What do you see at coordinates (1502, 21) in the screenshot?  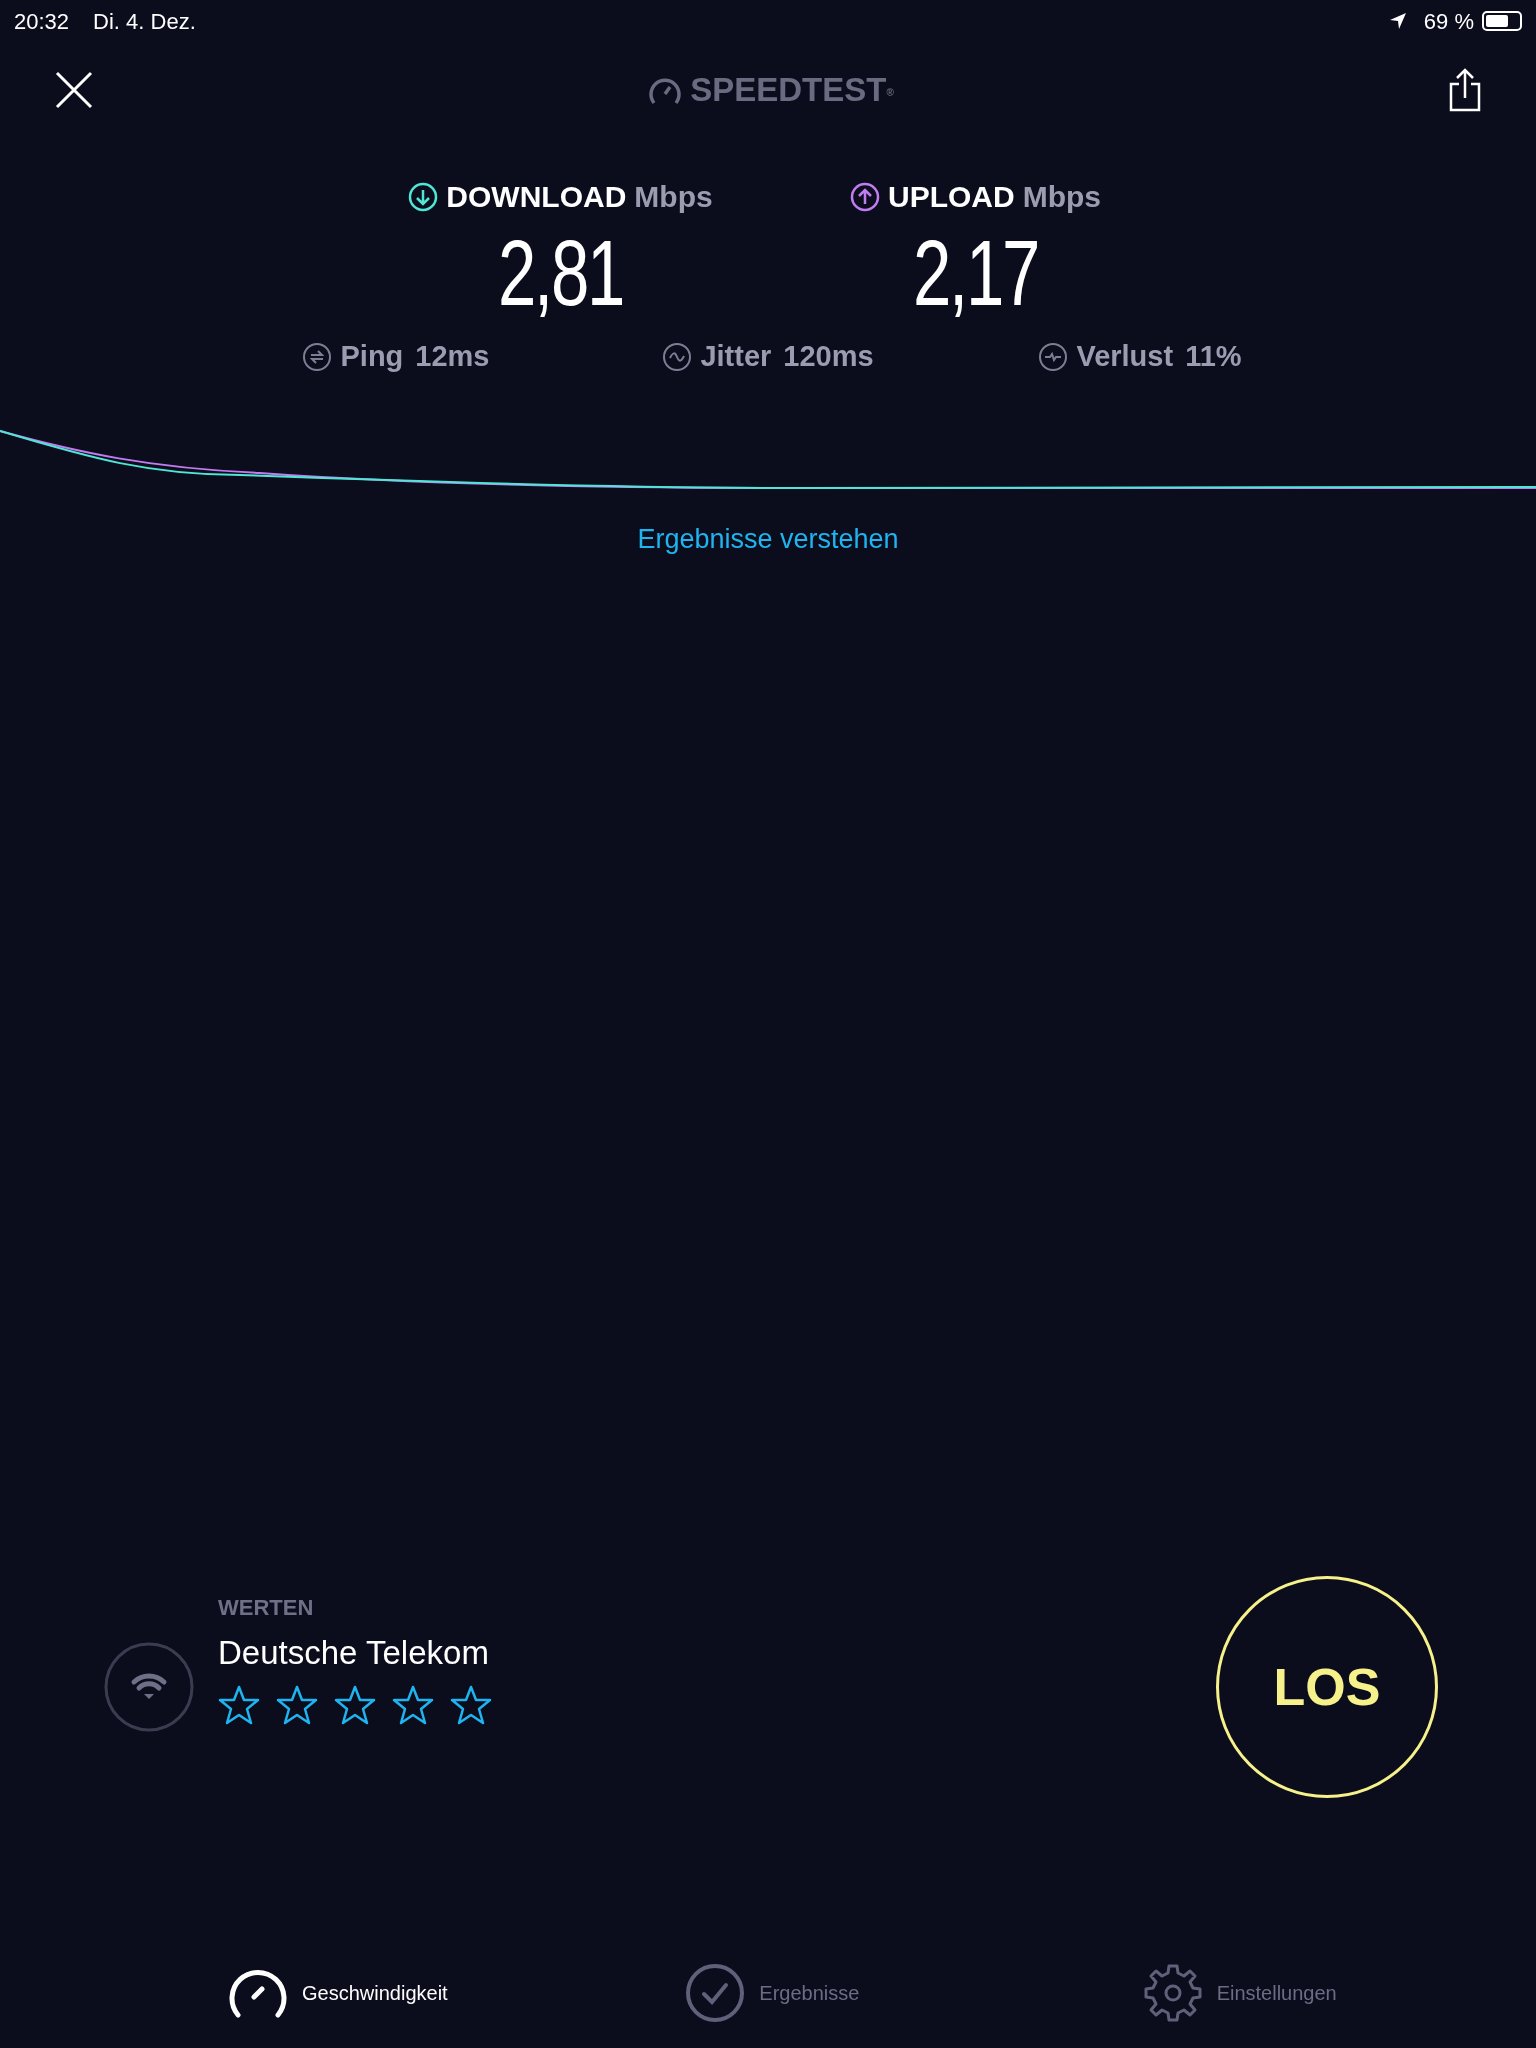 I see `battery-icon` at bounding box center [1502, 21].